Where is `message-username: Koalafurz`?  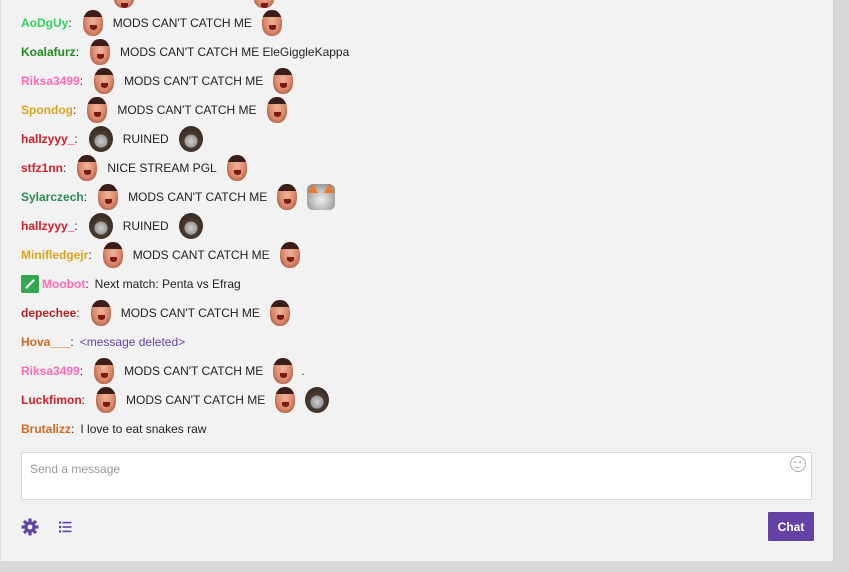 message-username: Koalafurz is located at coordinates (48, 52).